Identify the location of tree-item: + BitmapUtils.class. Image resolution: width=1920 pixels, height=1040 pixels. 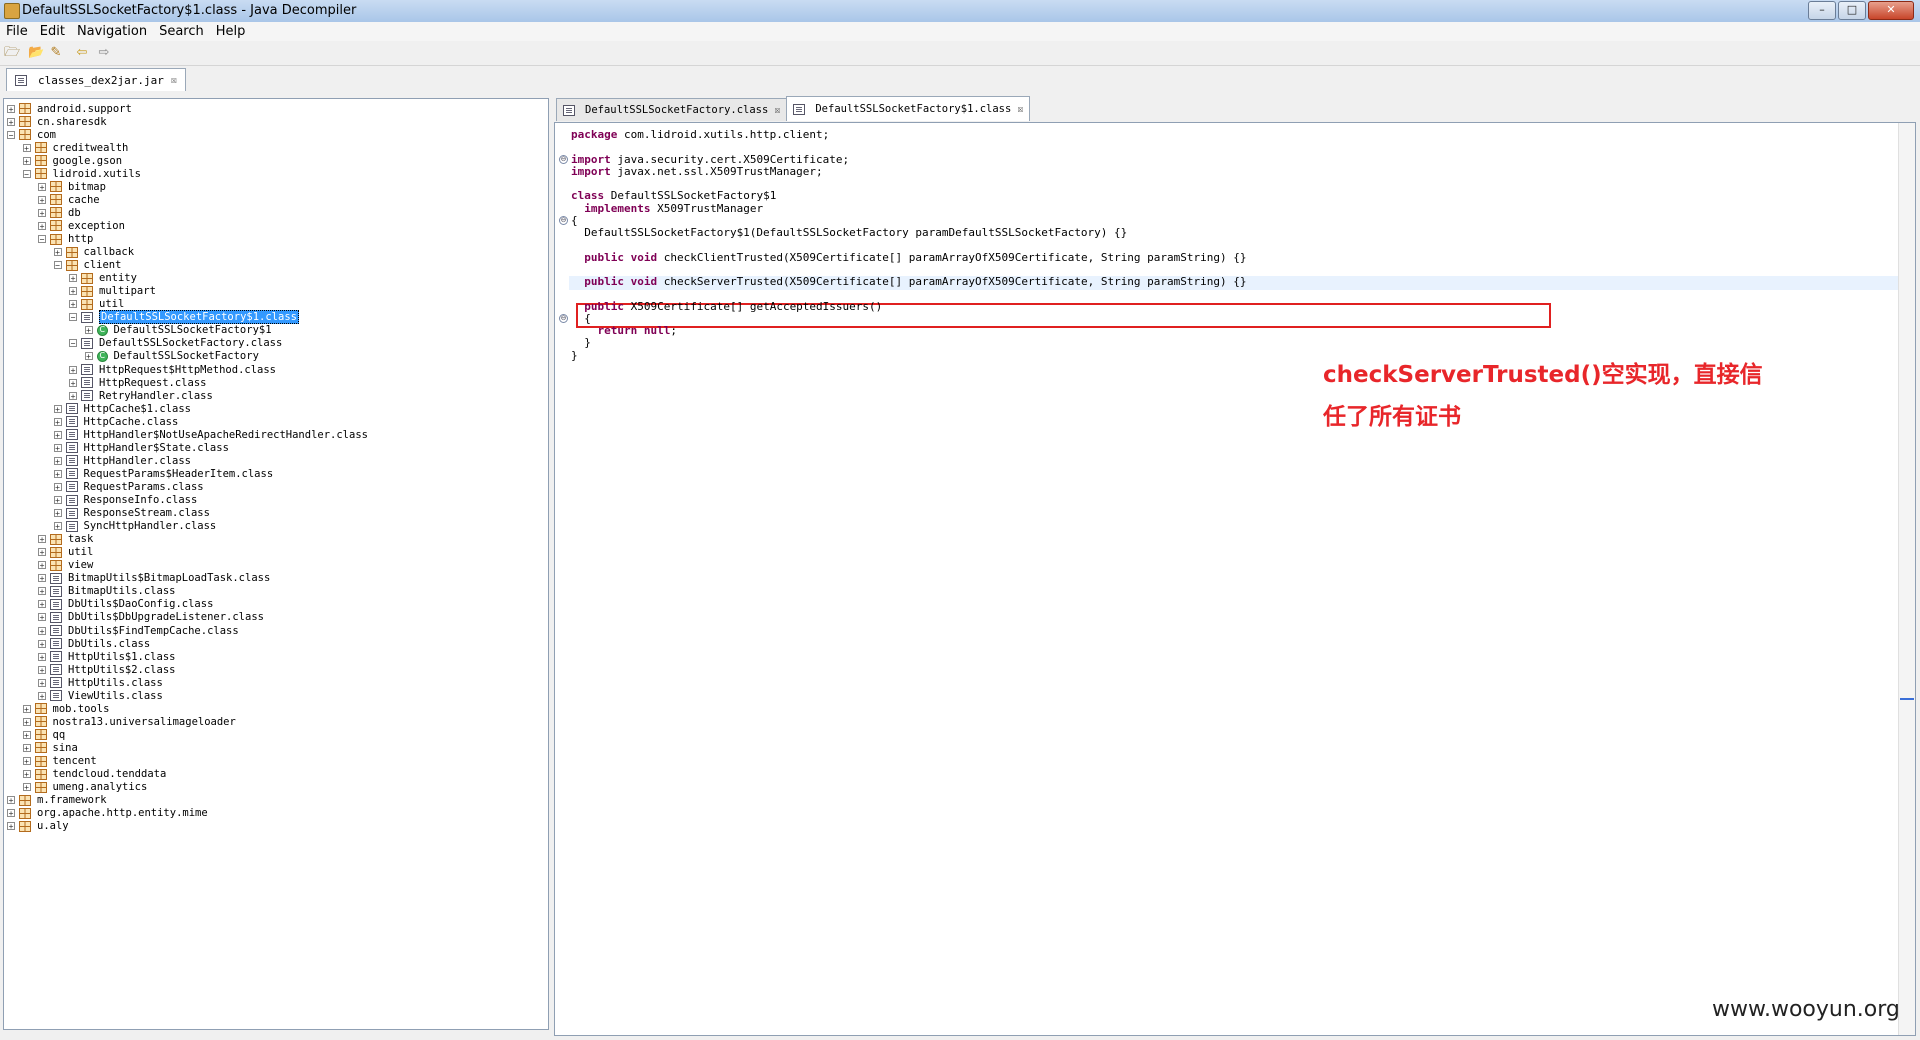
(106, 591).